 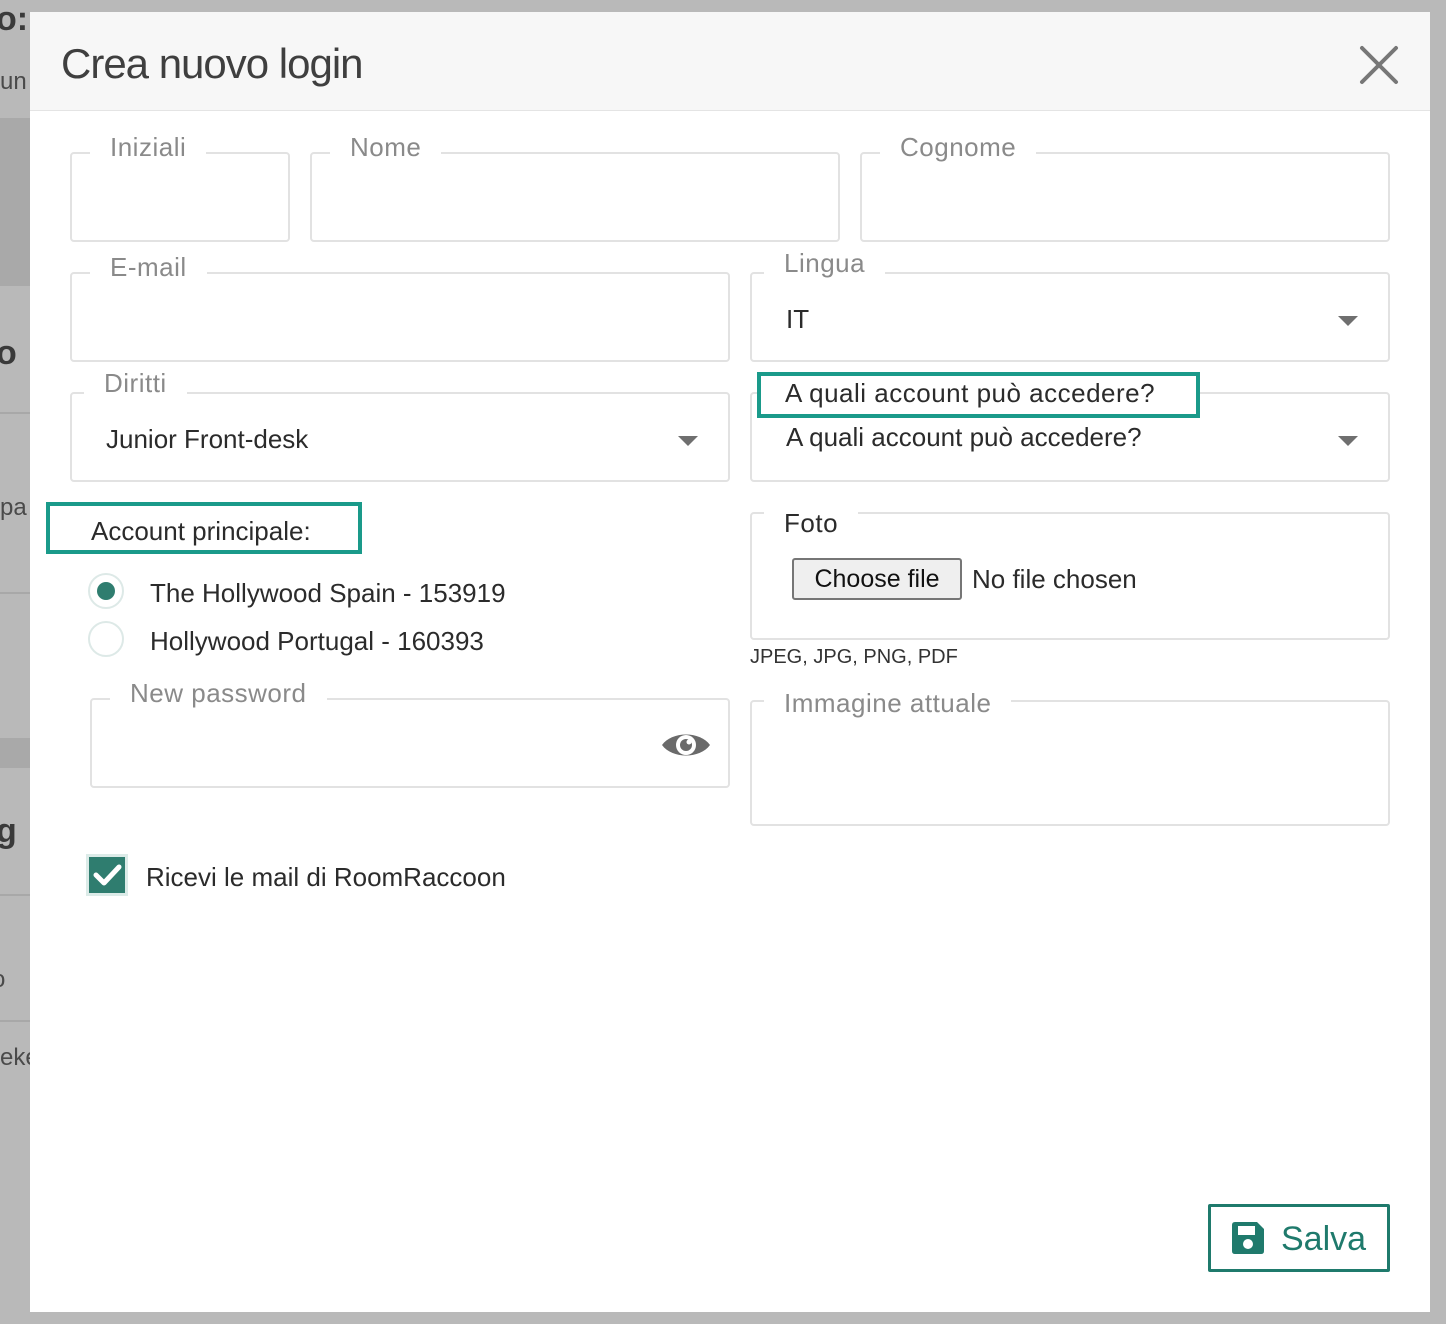 What do you see at coordinates (201, 531) in the screenshot?
I see `main-account-label: Account principale:` at bounding box center [201, 531].